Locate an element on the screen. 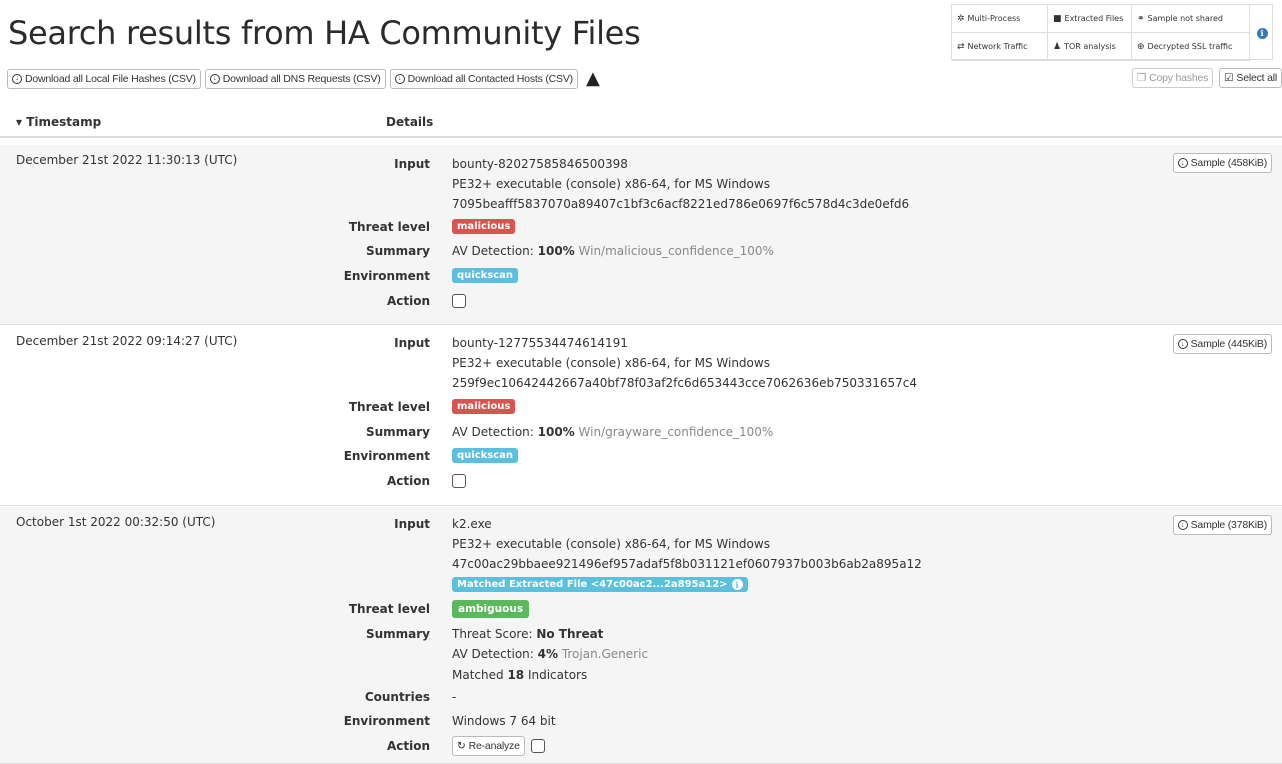 Image resolution: width=1282 pixels, height=764 pixels. cogs-icon: ✲ is located at coordinates (961, 18).